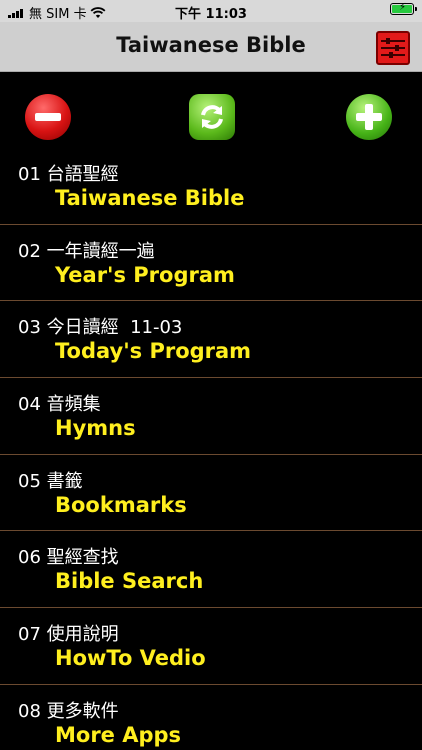  Describe the element at coordinates (153, 351) in the screenshot. I see `menu-item-subtitle: Today's Program` at that location.